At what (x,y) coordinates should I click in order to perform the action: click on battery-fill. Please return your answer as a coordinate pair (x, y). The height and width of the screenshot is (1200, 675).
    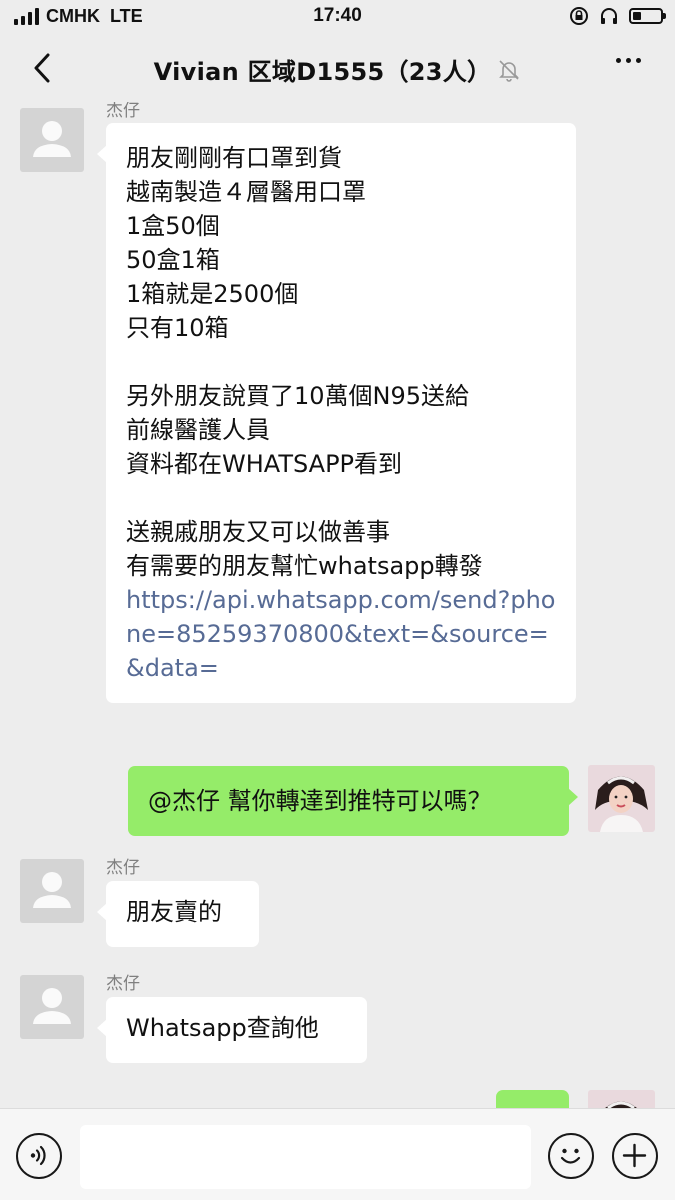
    Looking at the image, I should click on (637, 16).